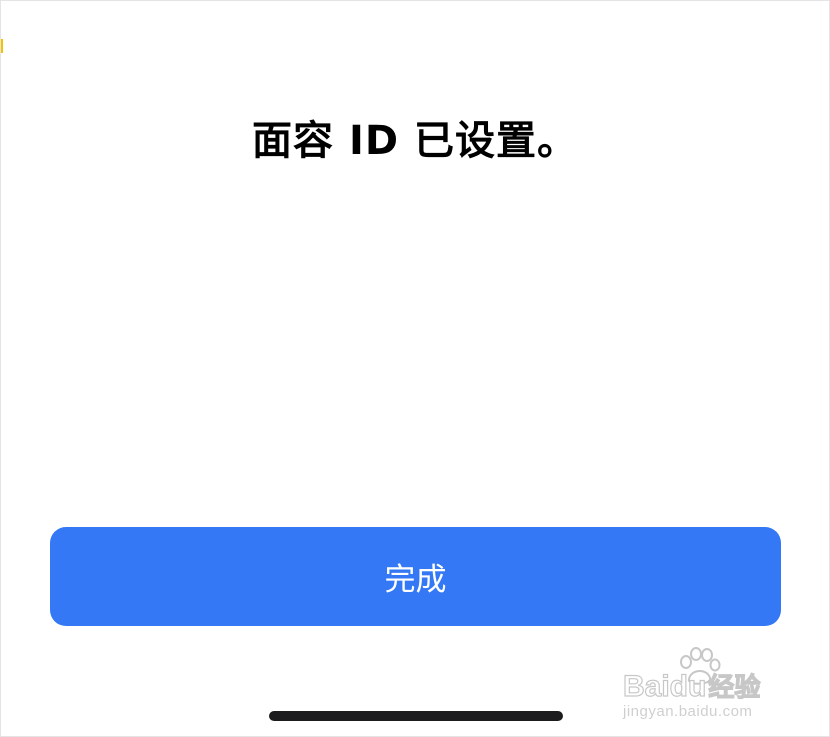 The image size is (830, 737). I want to click on watermark-url: jingyan.baidu.com, so click(688, 711).